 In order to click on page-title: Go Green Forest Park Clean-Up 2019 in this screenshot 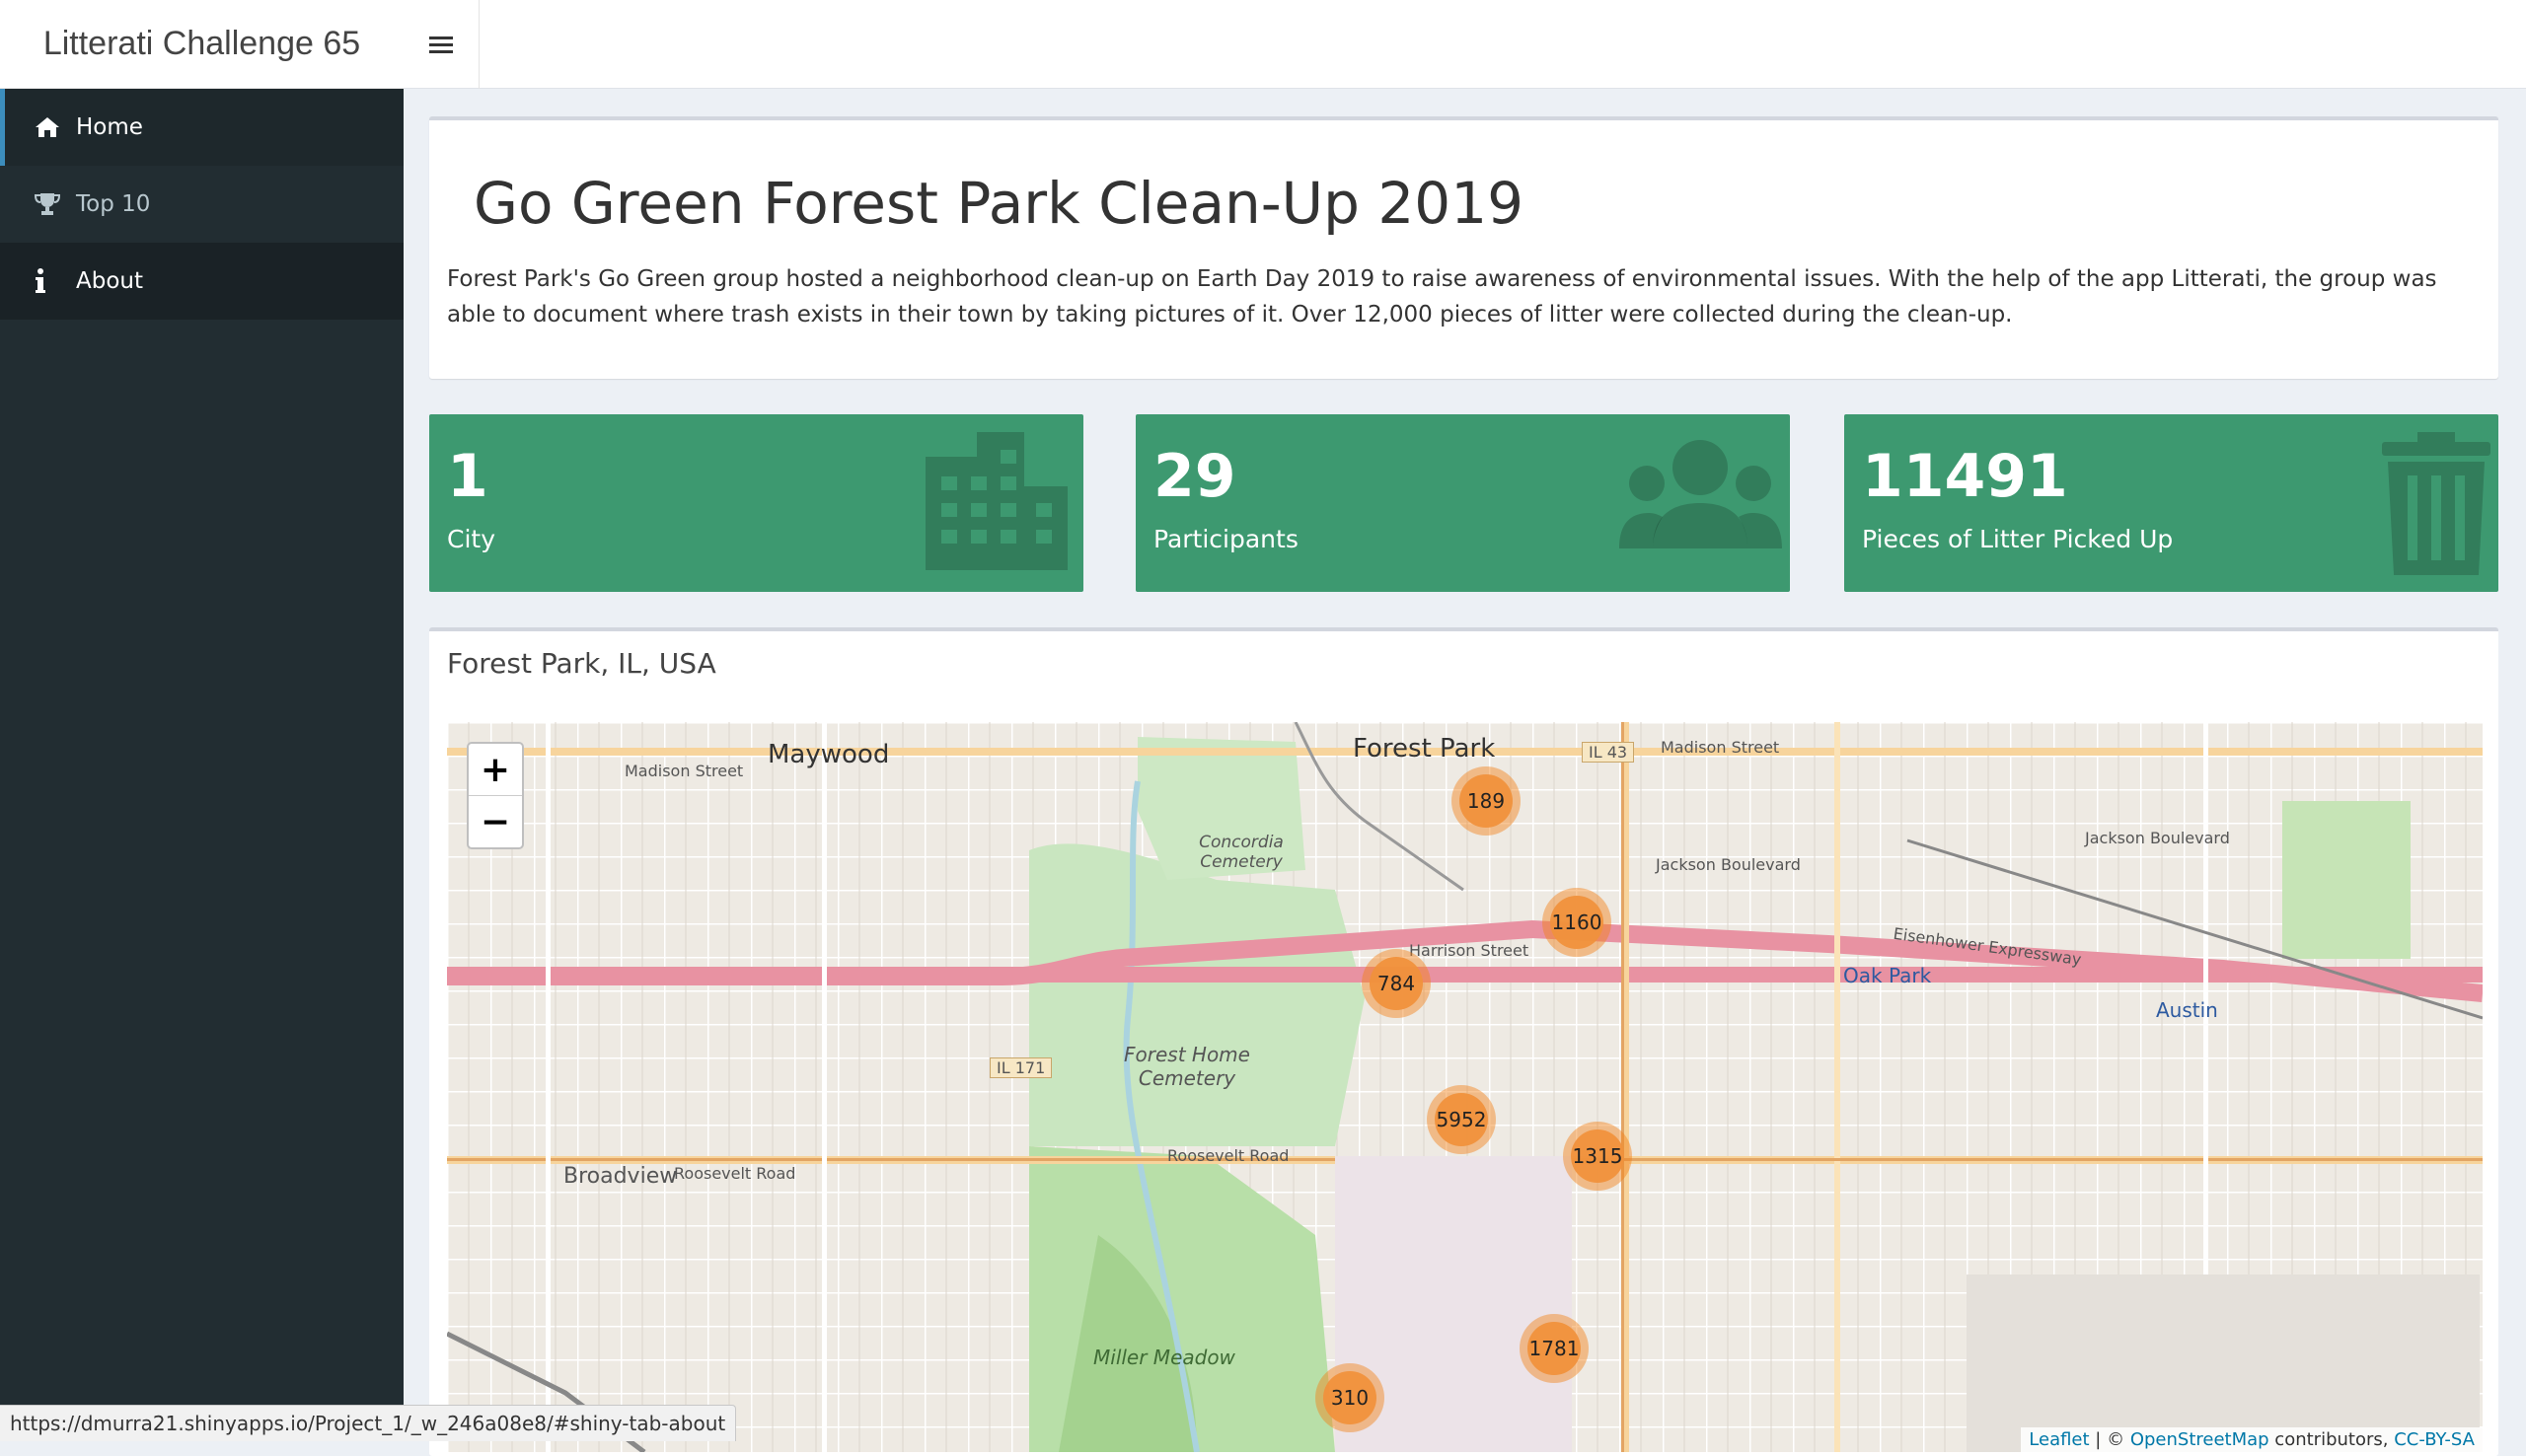, I will do `click(998, 203)`.